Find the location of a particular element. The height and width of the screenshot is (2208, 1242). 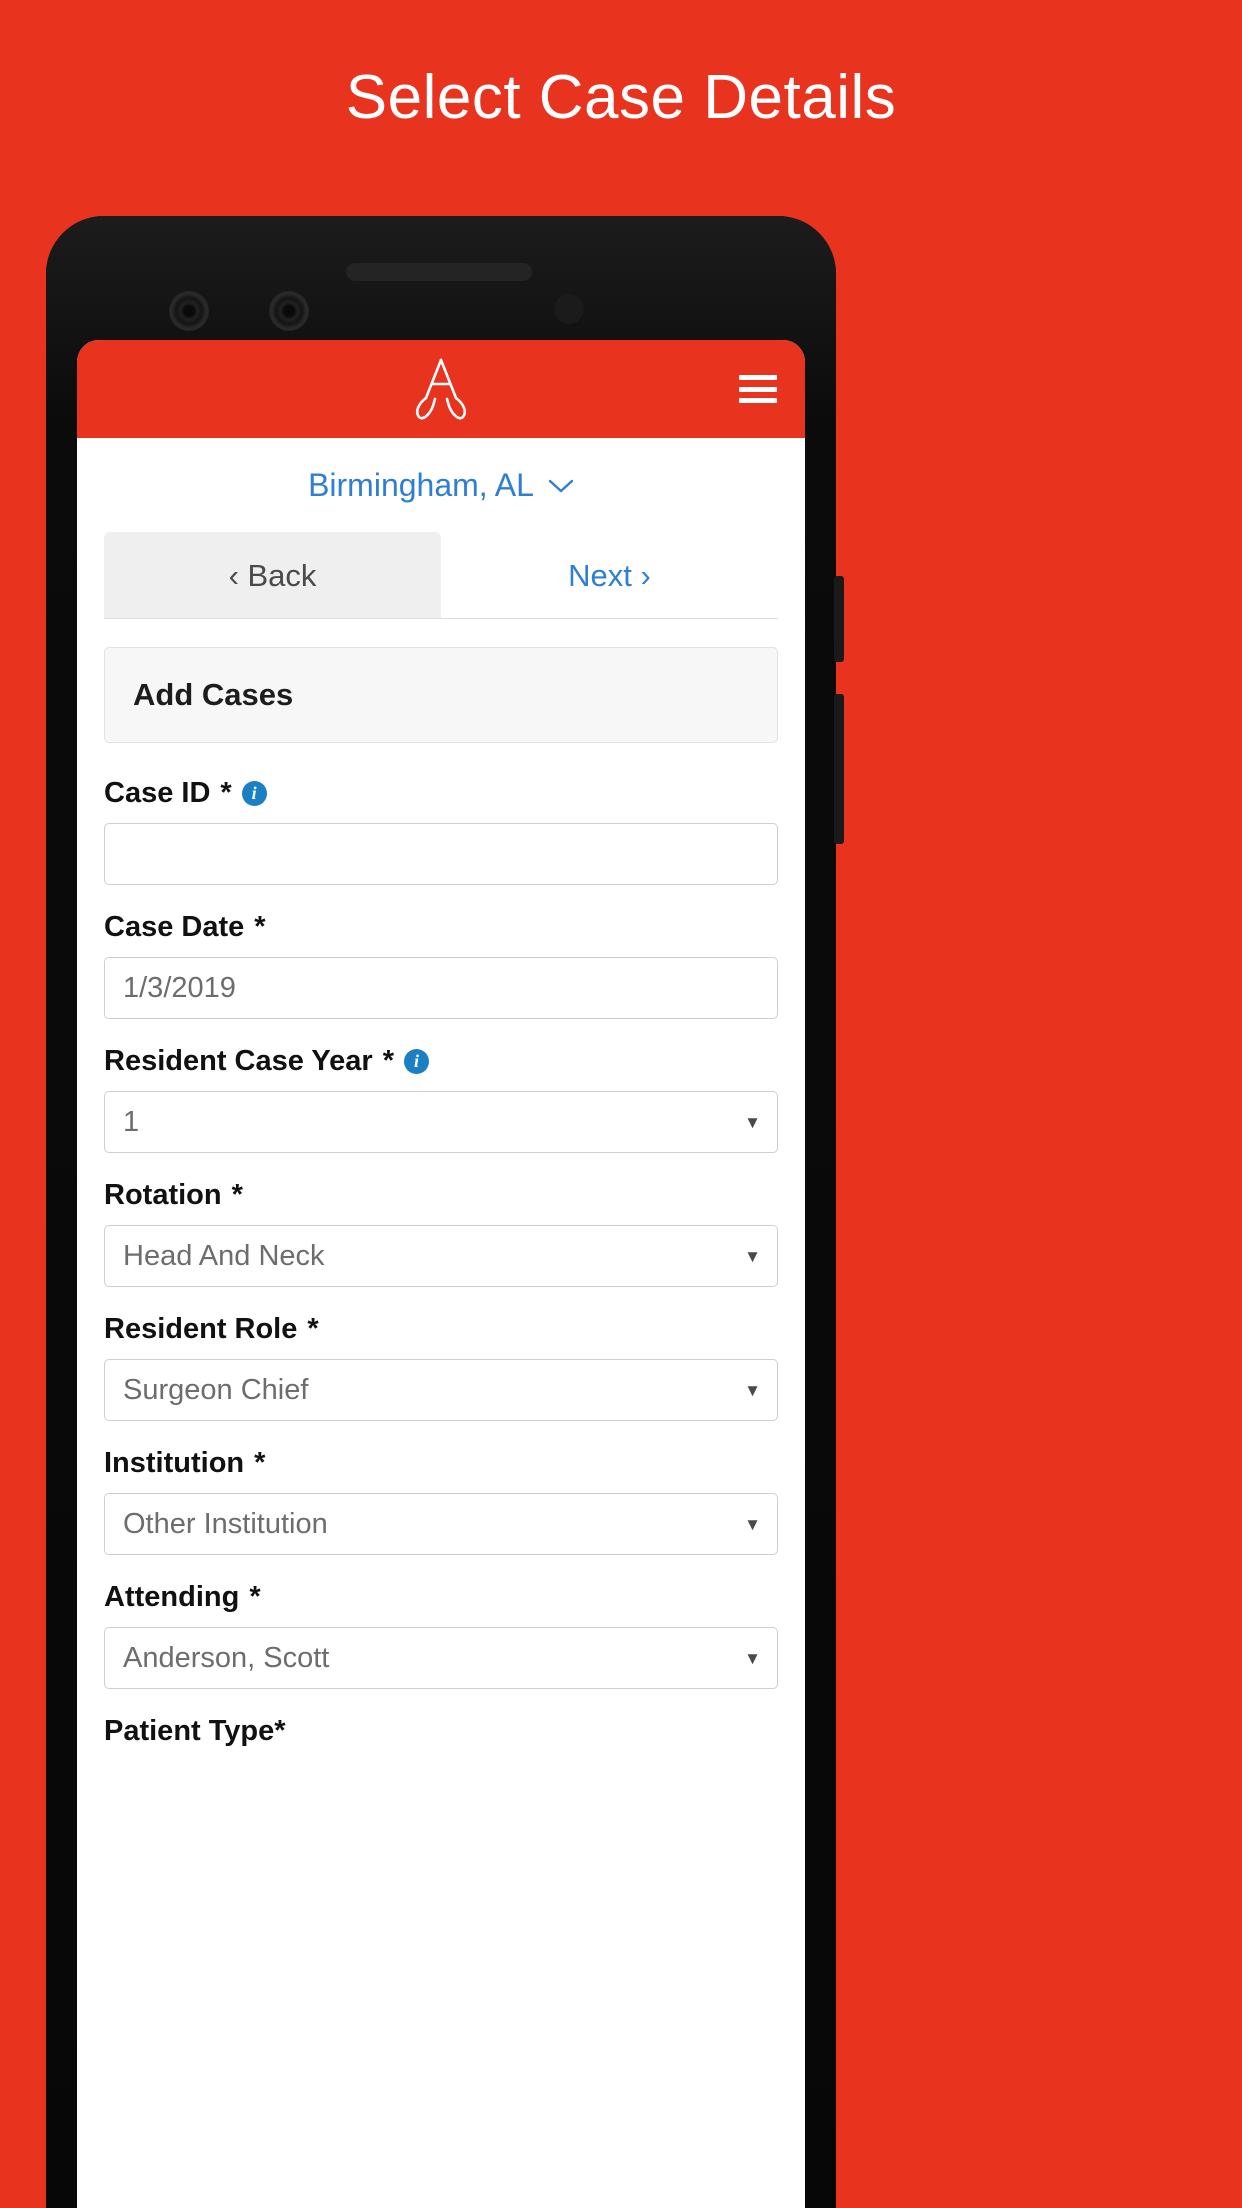

earpiece-speaker is located at coordinates (439, 272).